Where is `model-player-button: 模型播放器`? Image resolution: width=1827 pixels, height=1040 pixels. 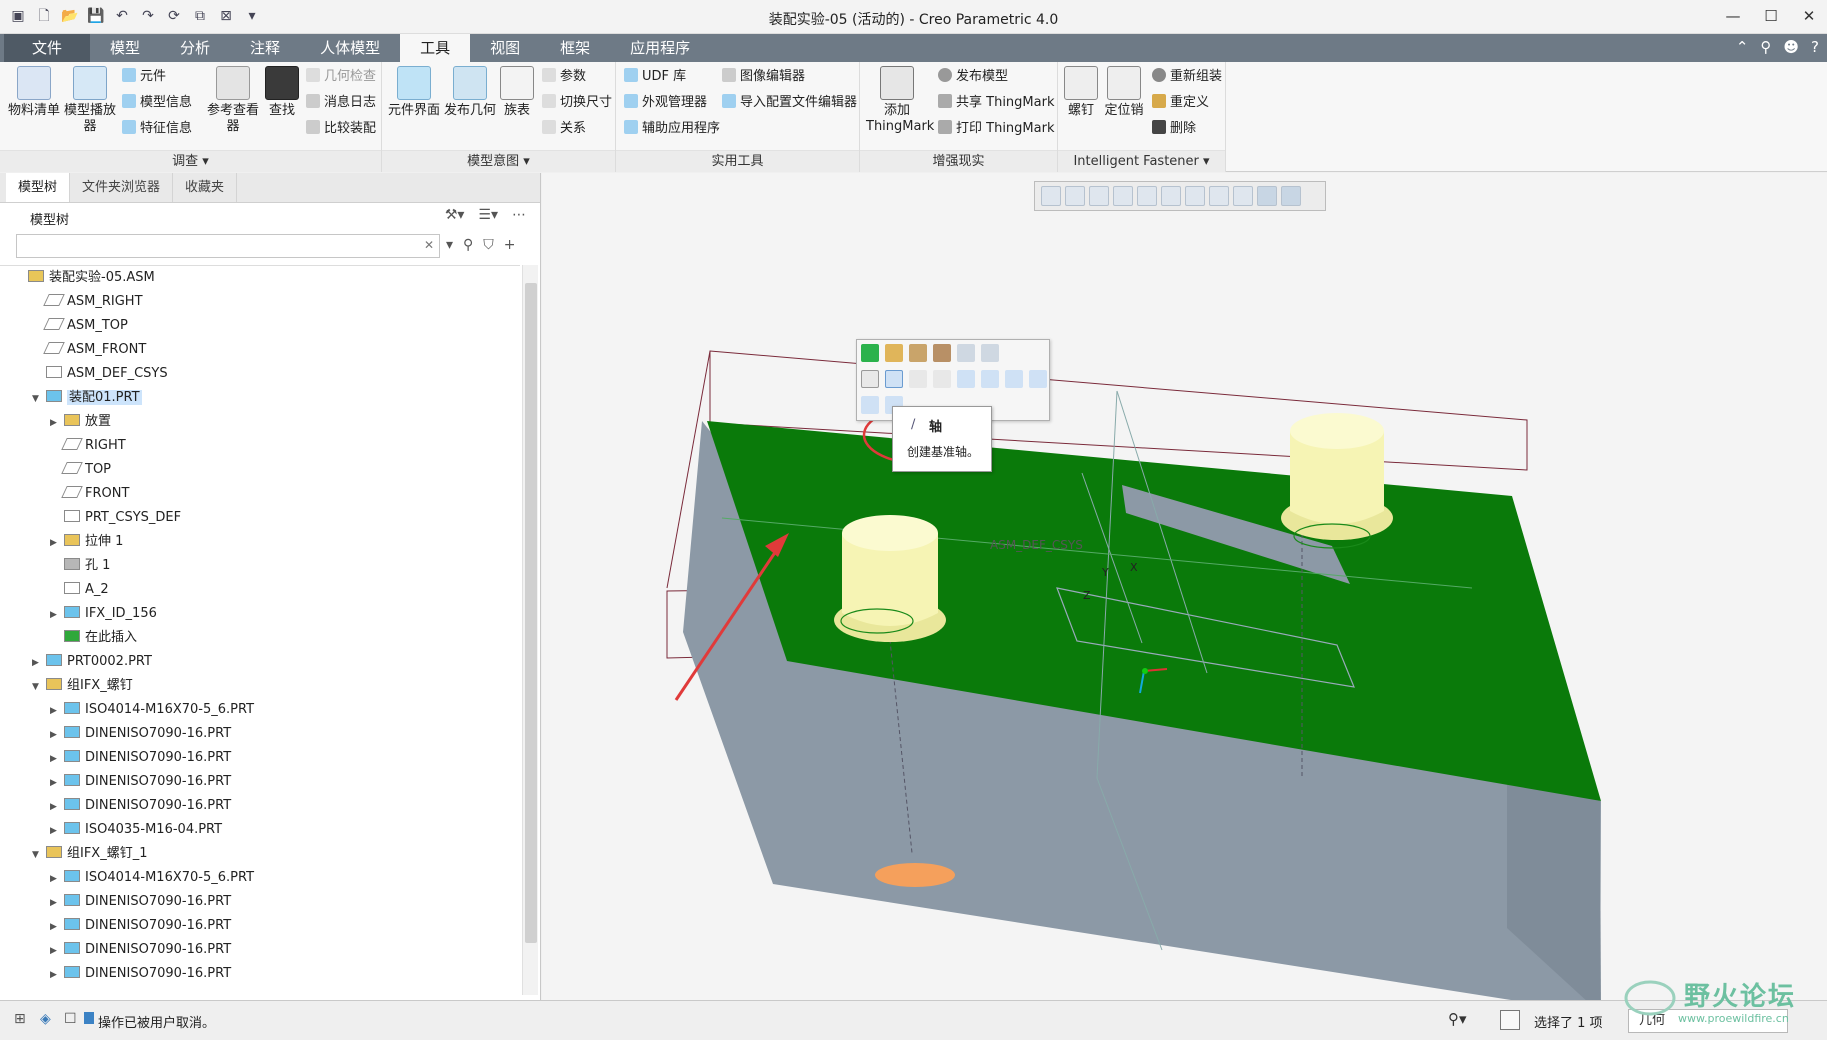 model-player-button: 模型播放器 is located at coordinates (90, 100).